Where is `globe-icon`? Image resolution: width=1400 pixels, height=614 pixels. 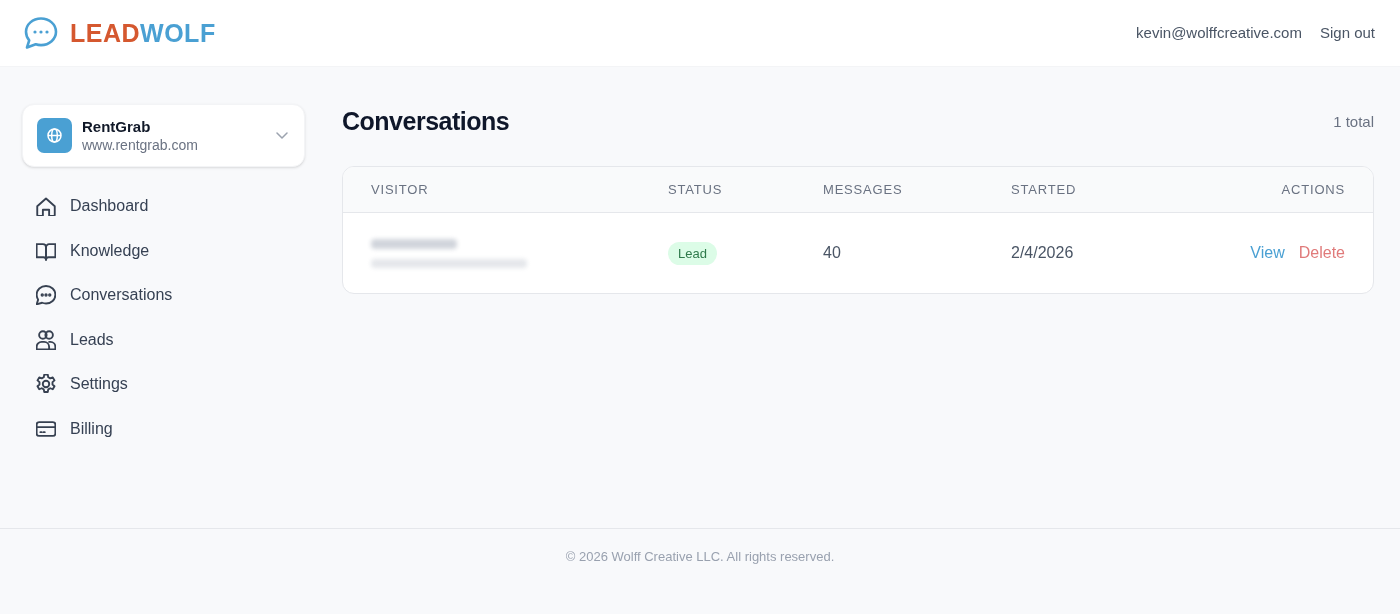 globe-icon is located at coordinates (54, 135).